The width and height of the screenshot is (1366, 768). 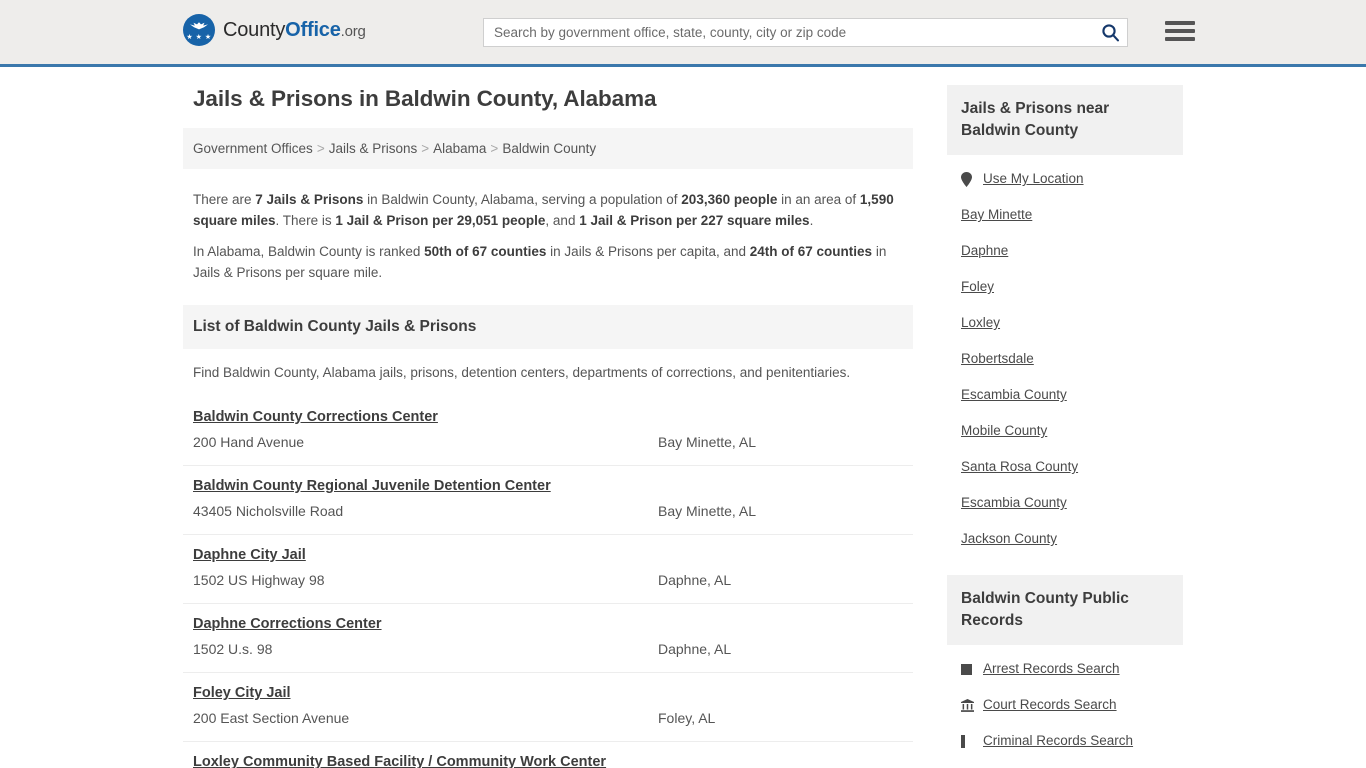 What do you see at coordinates (548, 327) in the screenshot?
I see `list-section-heading: List of Baldwin County Jails & Prisons` at bounding box center [548, 327].